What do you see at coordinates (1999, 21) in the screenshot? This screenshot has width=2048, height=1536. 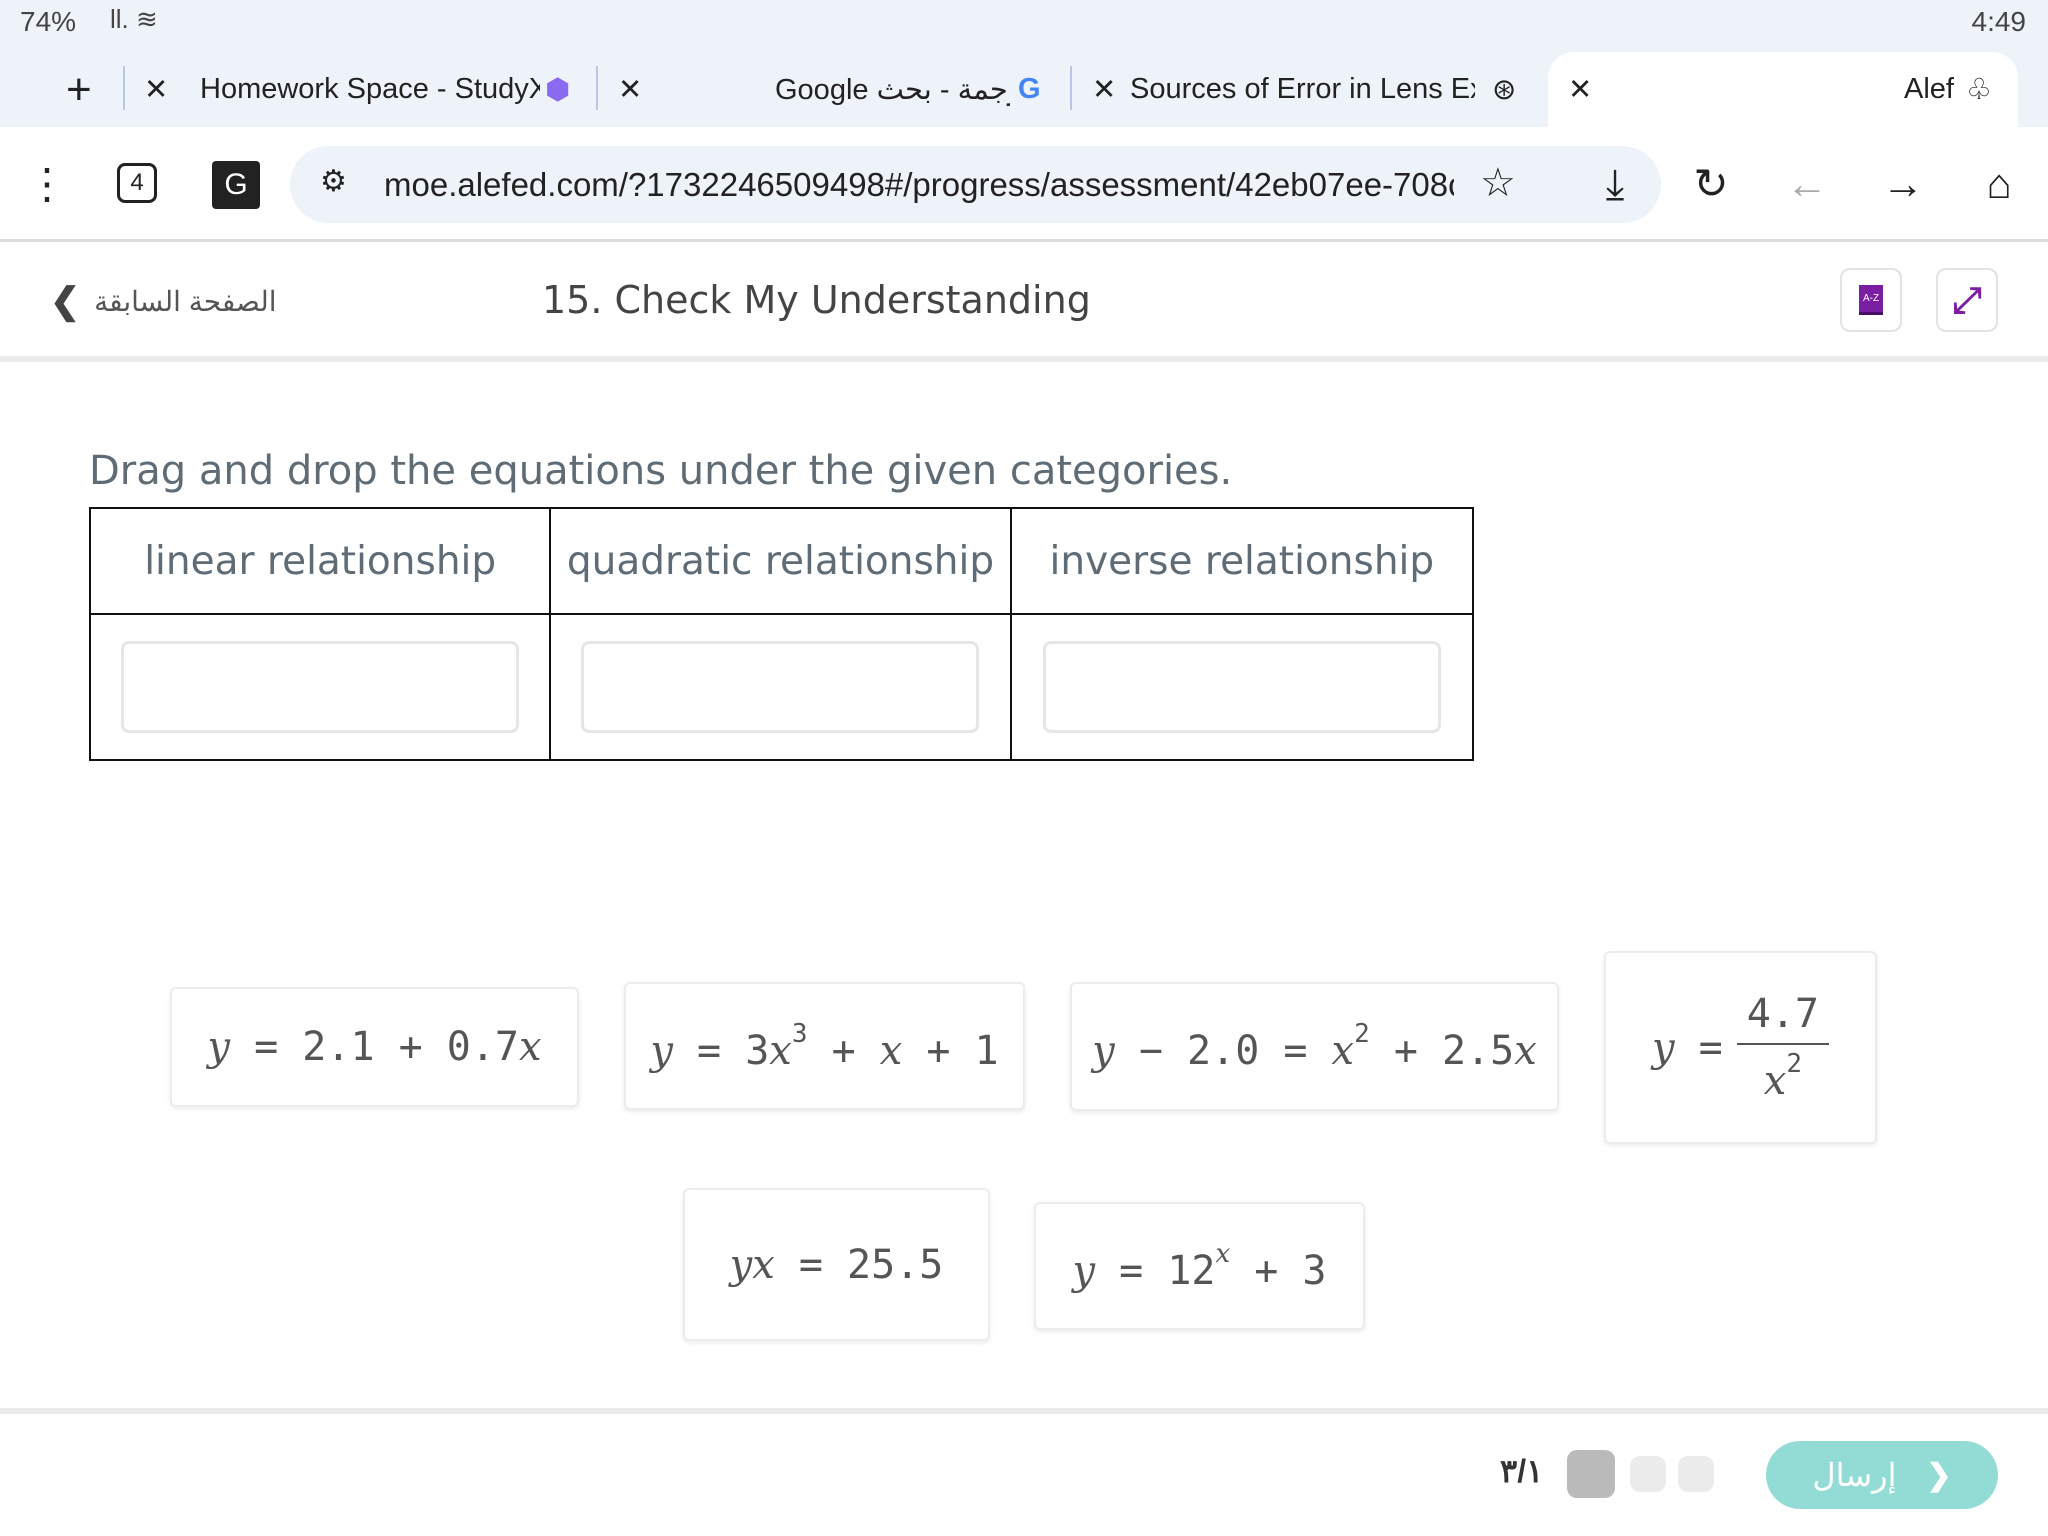 I see `clock: 4:49` at bounding box center [1999, 21].